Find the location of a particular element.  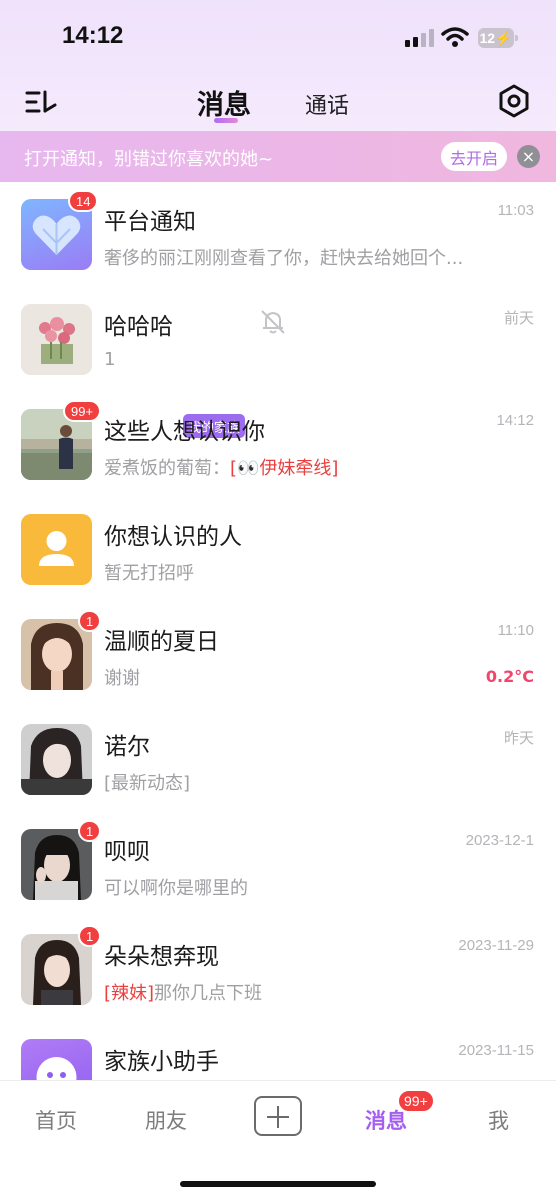

girl-photo-avatar is located at coordinates (56, 759).